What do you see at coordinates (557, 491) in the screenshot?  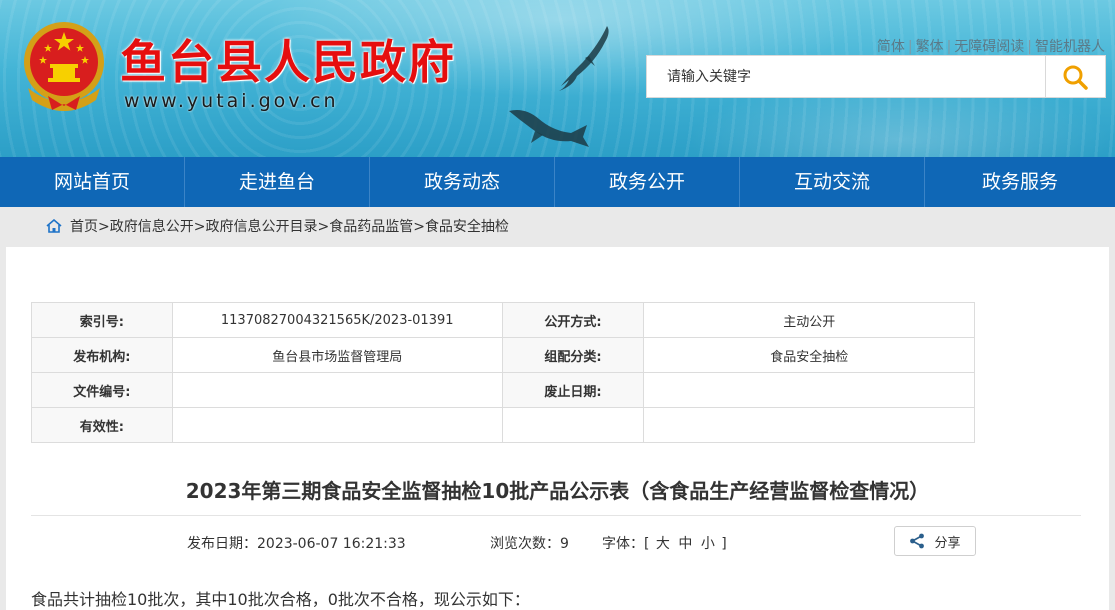 I see `article-title: 2023年第三期食品安全监督抽检10批产品公示表（含食品生产经营监督检查情况）` at bounding box center [557, 491].